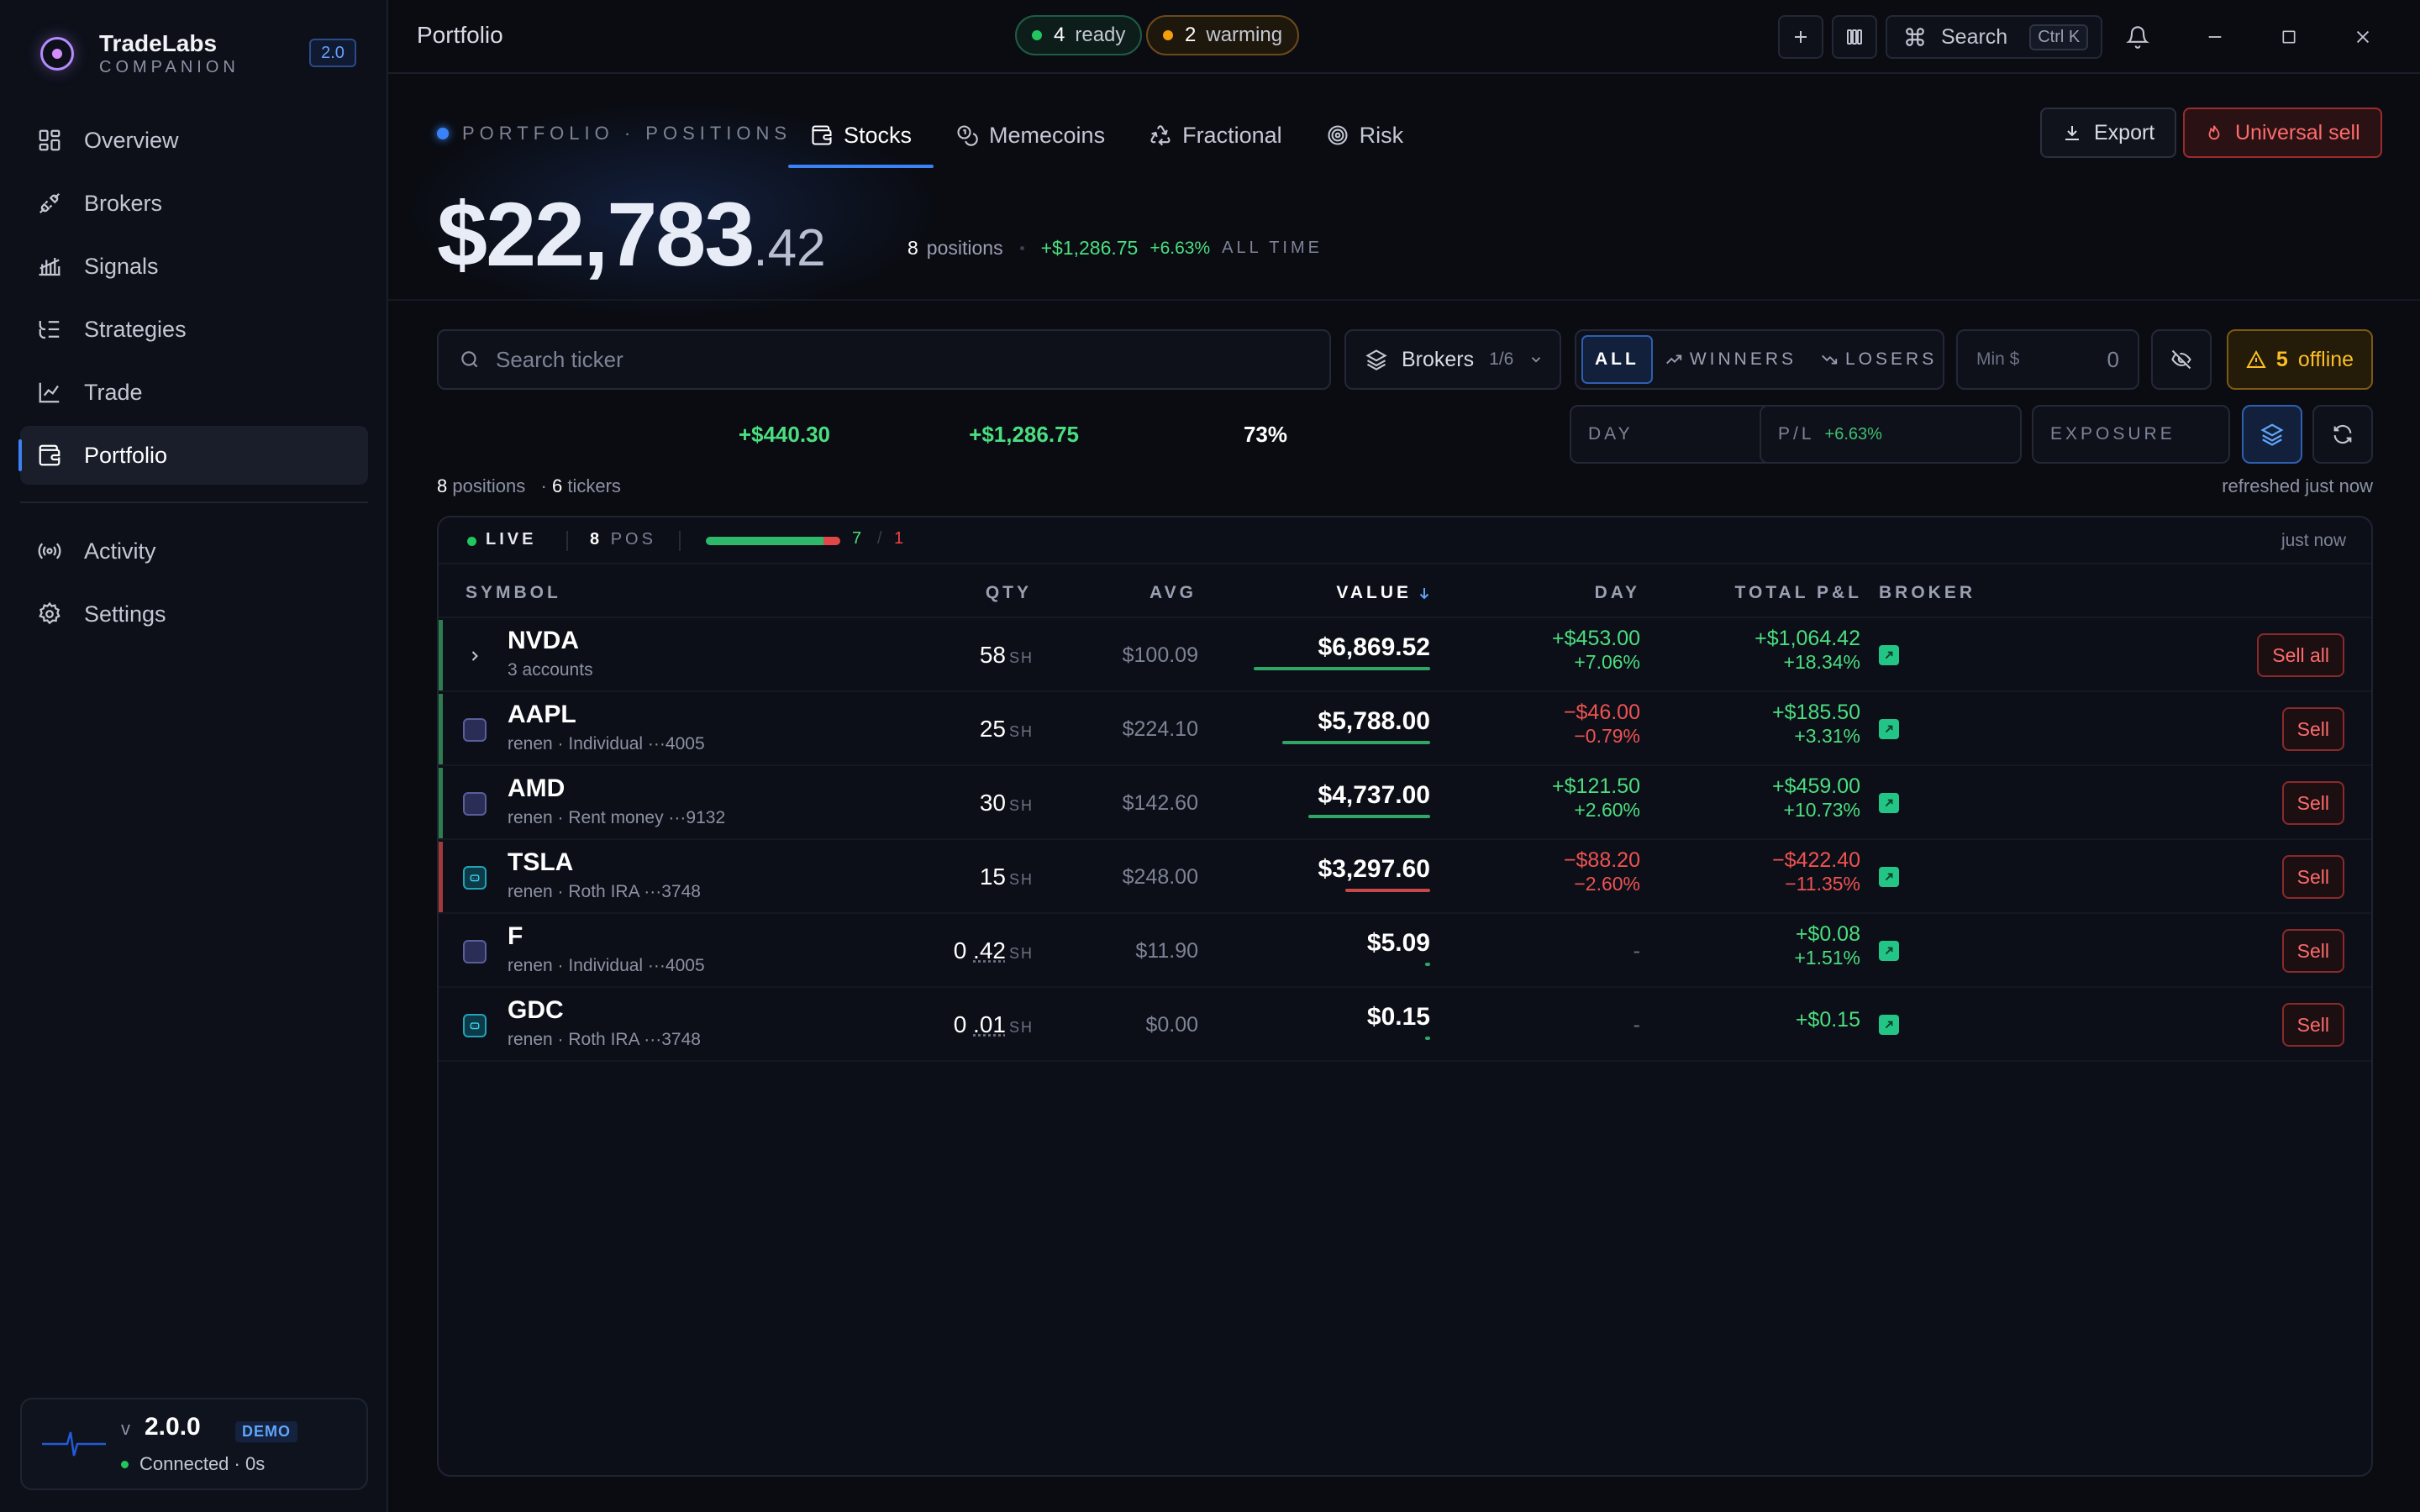 The width and height of the screenshot is (2420, 1512). I want to click on sidebar-item-strategies: Strategies, so click(194, 329).